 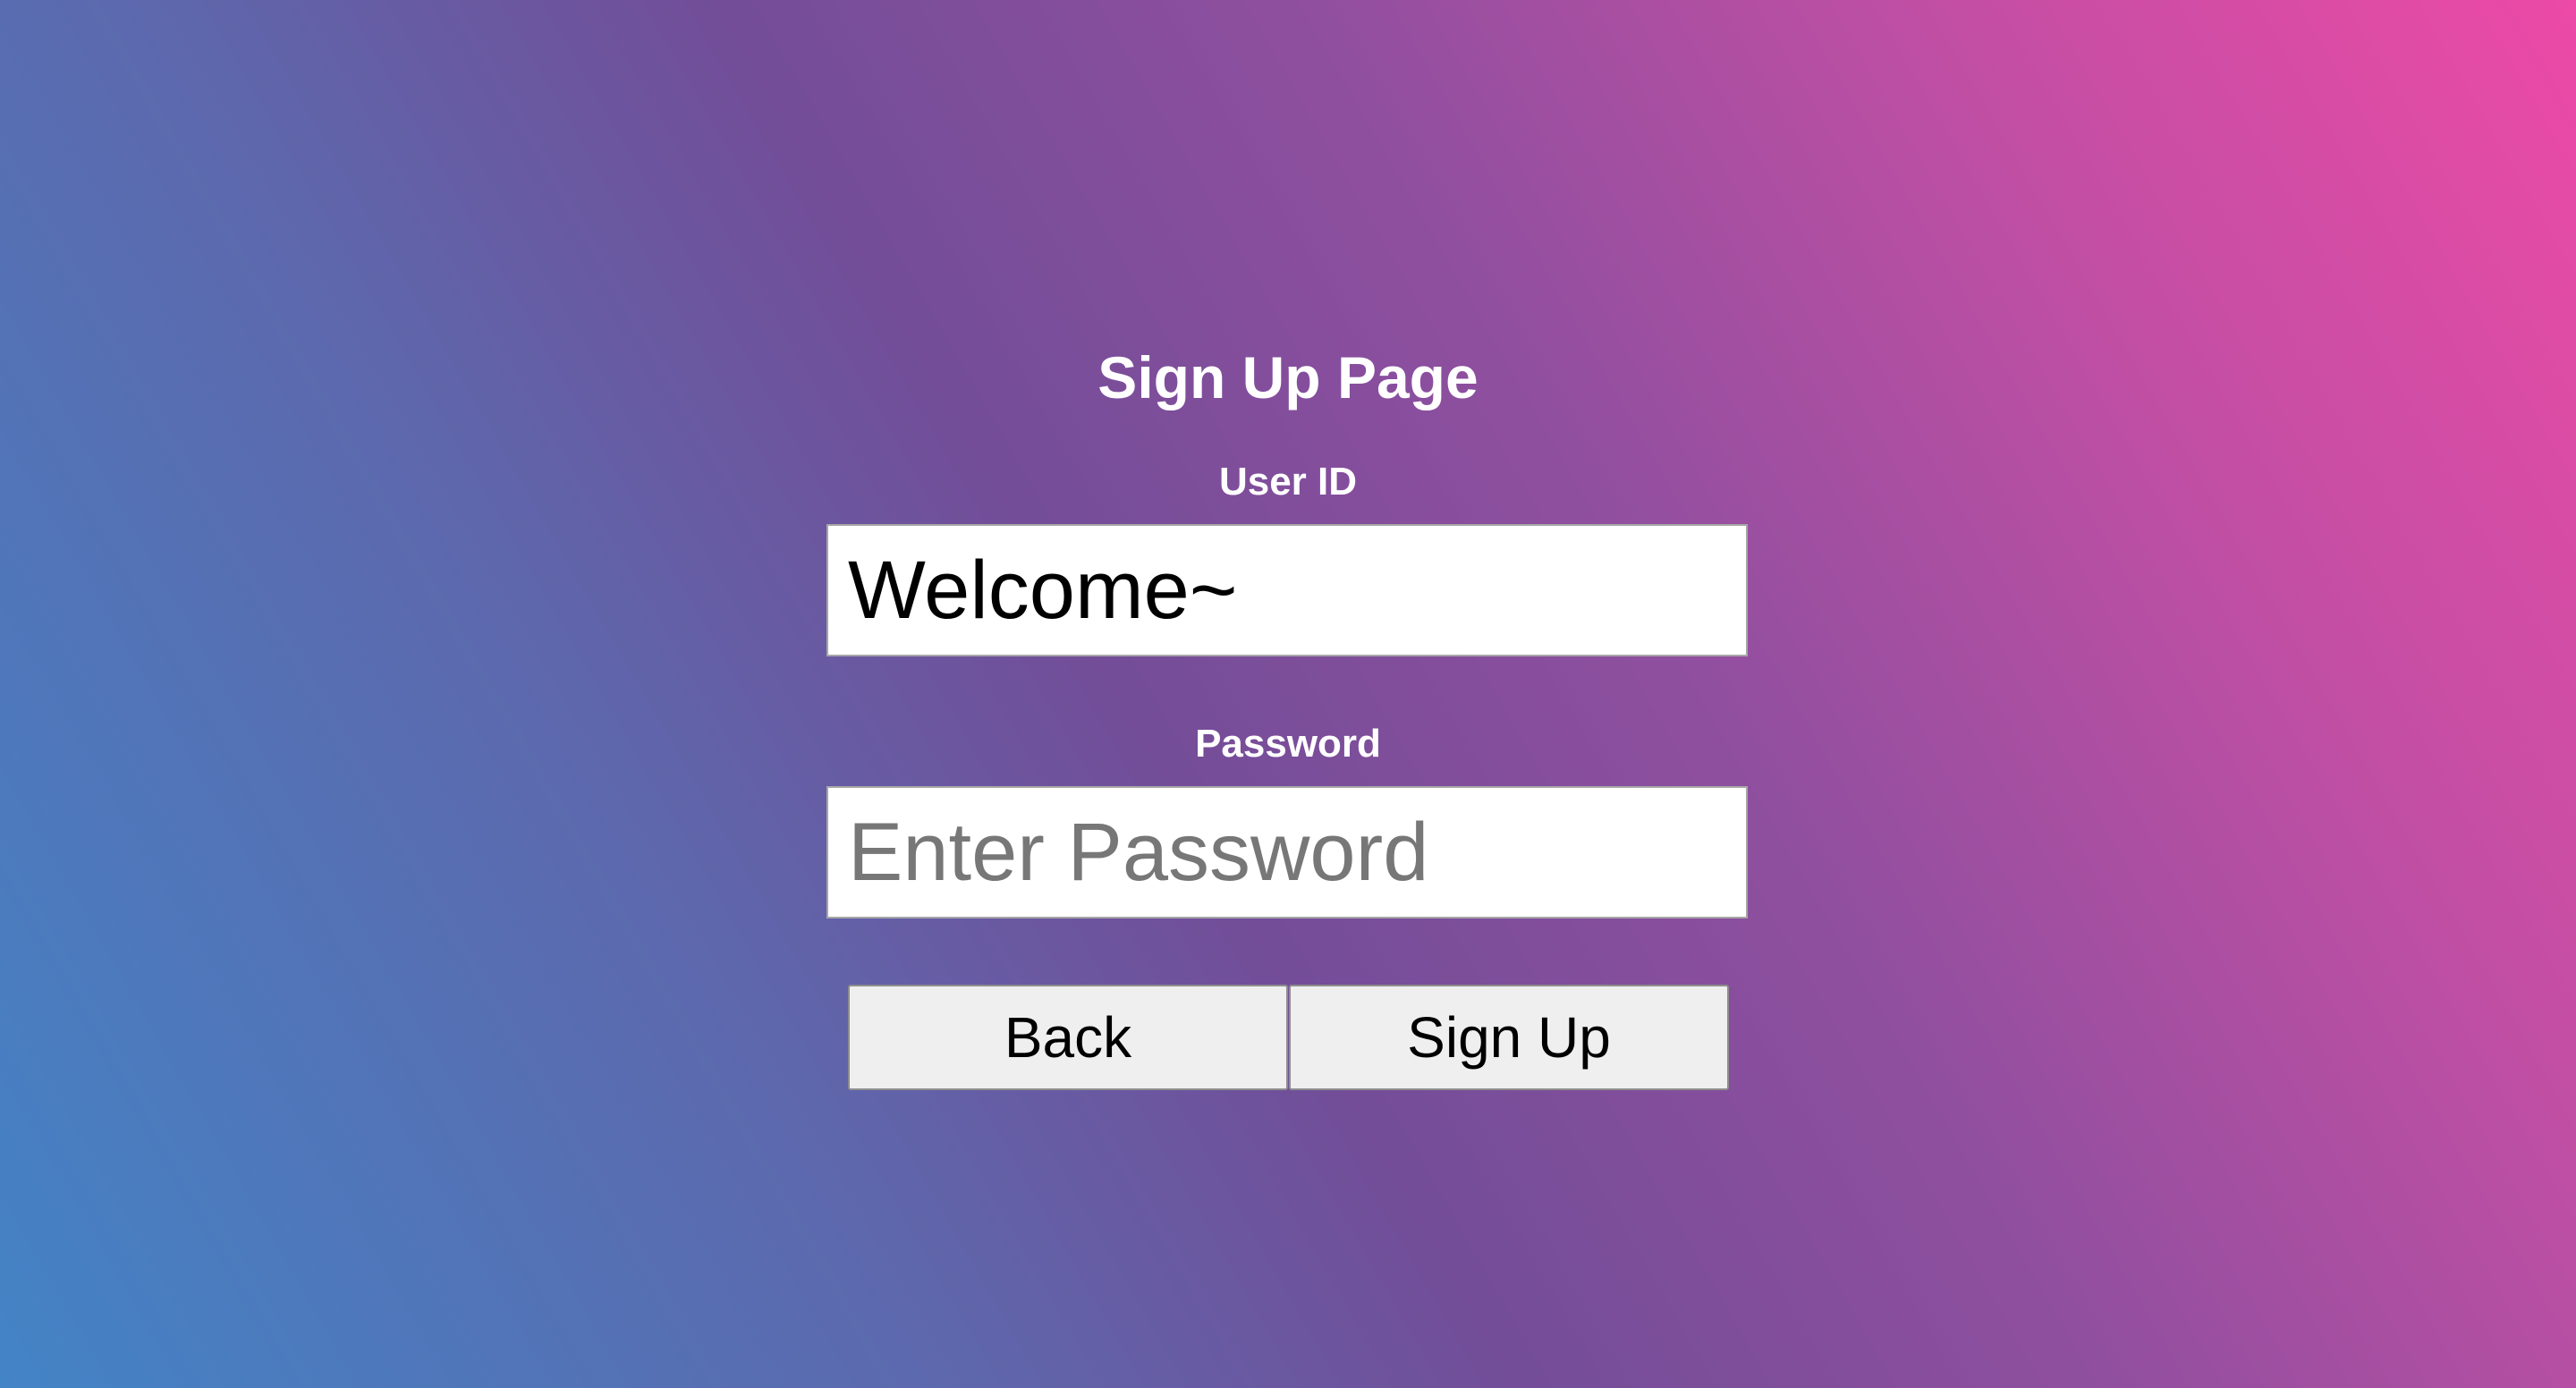 I want to click on user-id-input, so click(x=1287, y=590).